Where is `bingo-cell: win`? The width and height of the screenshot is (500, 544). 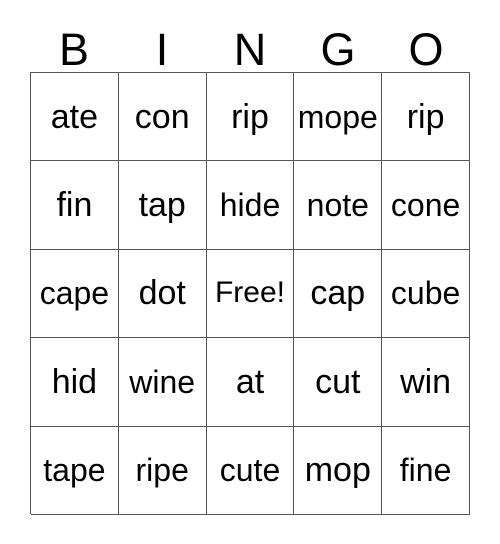 bingo-cell: win is located at coordinates (426, 382).